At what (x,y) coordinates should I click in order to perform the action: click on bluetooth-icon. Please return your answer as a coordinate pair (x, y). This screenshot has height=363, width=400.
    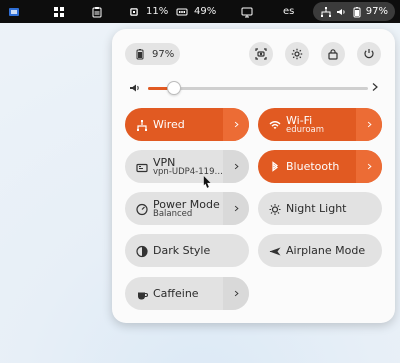
    Looking at the image, I should click on (274, 166).